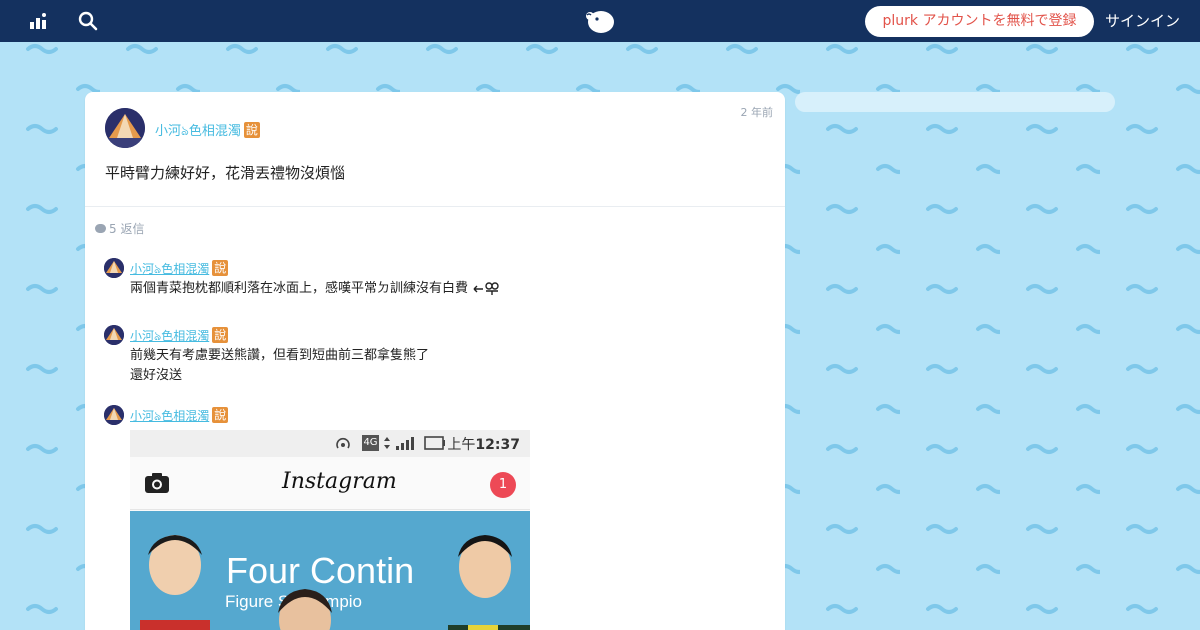 The height and width of the screenshot is (630, 1200). Describe the element at coordinates (955, 102) in the screenshot. I see `sidebar-placeholder` at that location.